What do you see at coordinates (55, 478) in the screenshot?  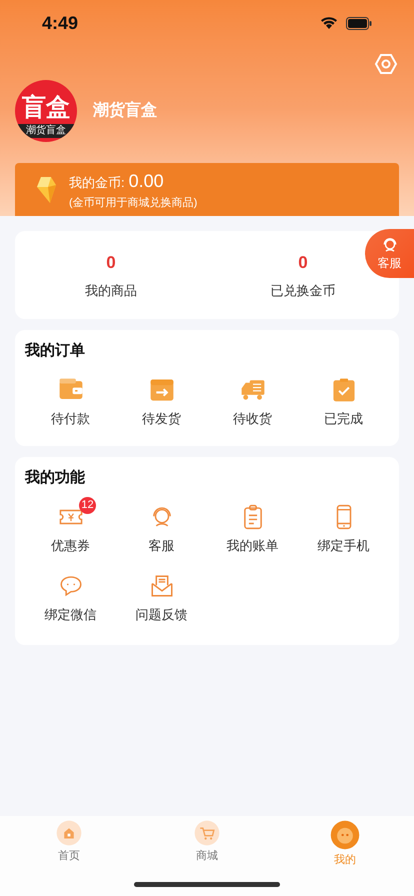 I see `section-title: 我的功能` at bounding box center [55, 478].